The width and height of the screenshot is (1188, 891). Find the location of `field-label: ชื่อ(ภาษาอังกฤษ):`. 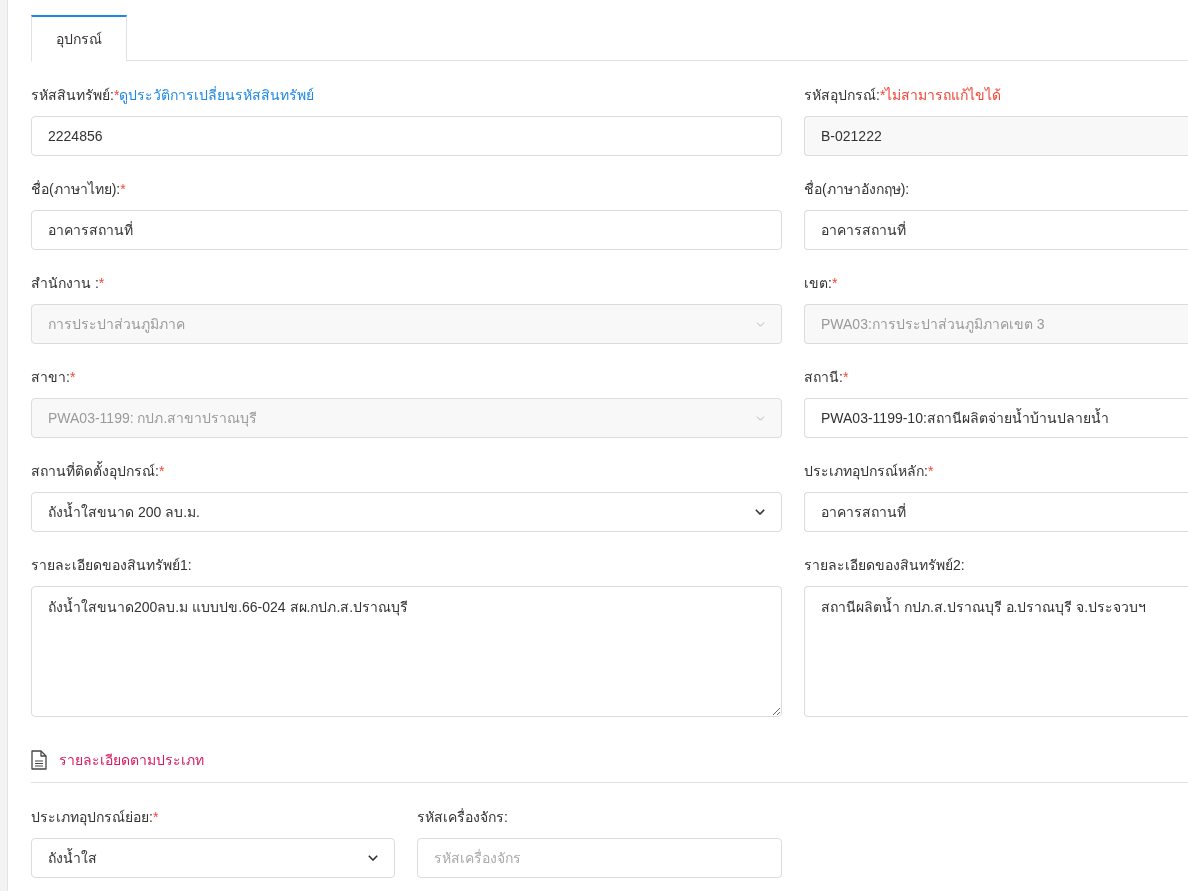

field-label: ชื่อ(ภาษาอังกฤษ): is located at coordinates (857, 189).